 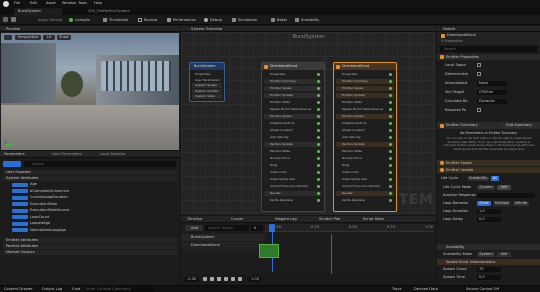 I want to click on system-node-row: System Spawn, so click(x=207, y=85).